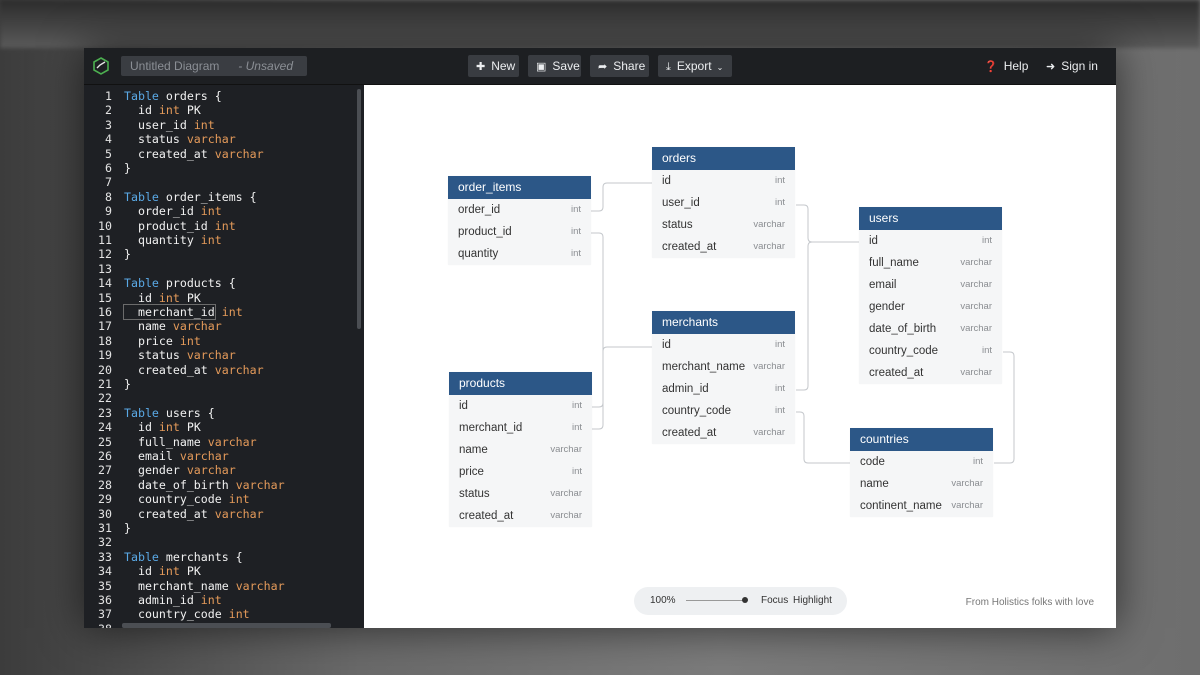  I want to click on share-button: ➦ Share, so click(619, 66).